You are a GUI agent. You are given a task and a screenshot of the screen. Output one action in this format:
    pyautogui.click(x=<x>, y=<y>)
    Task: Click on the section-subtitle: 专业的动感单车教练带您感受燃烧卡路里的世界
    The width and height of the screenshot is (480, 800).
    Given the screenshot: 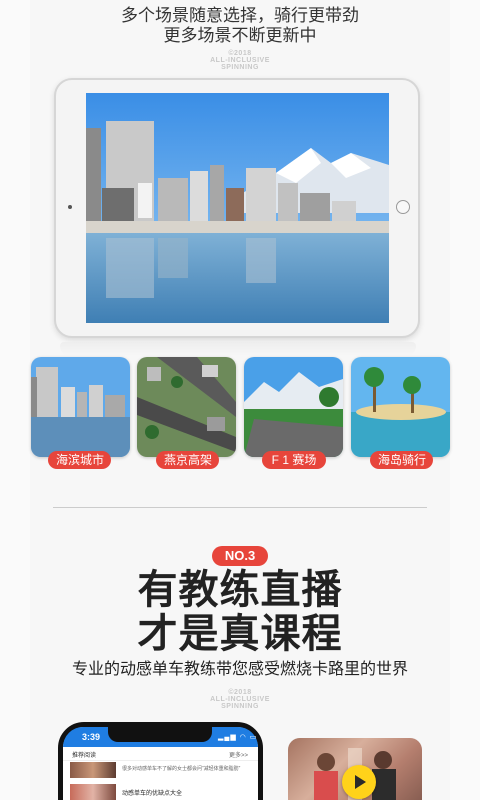 What is the action you would take?
    pyautogui.click(x=239, y=669)
    